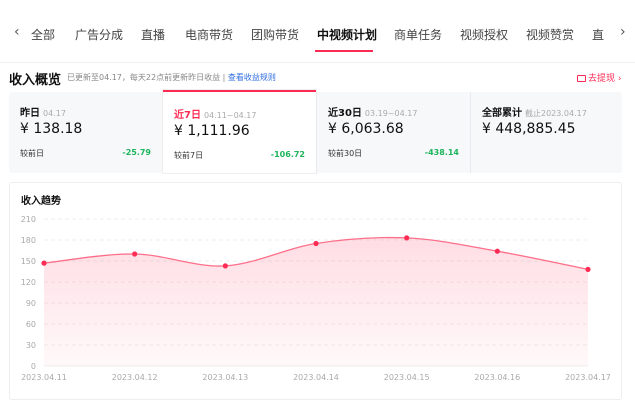 The width and height of the screenshot is (635, 400). Describe the element at coordinates (189, 155) in the screenshot. I see `card-compare-label: 较前7日` at that location.